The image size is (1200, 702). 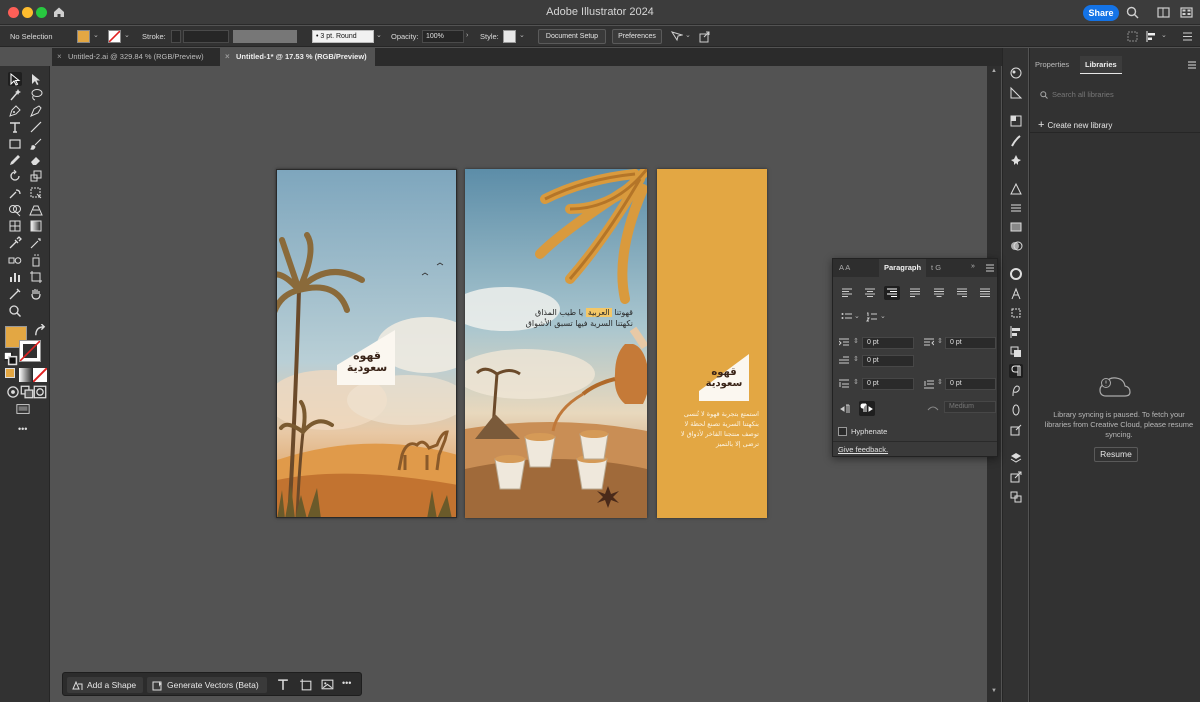 What do you see at coordinates (297, 57) in the screenshot?
I see `tab-untitled-1: × Untitled-1* @ 17.53 % (RGB/Preview)` at bounding box center [297, 57].